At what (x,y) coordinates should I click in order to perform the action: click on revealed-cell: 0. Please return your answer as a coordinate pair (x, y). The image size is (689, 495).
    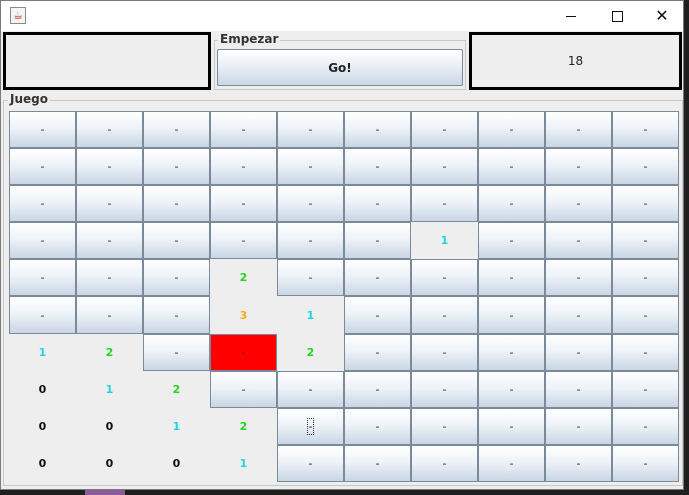
    Looking at the image, I should click on (176, 463).